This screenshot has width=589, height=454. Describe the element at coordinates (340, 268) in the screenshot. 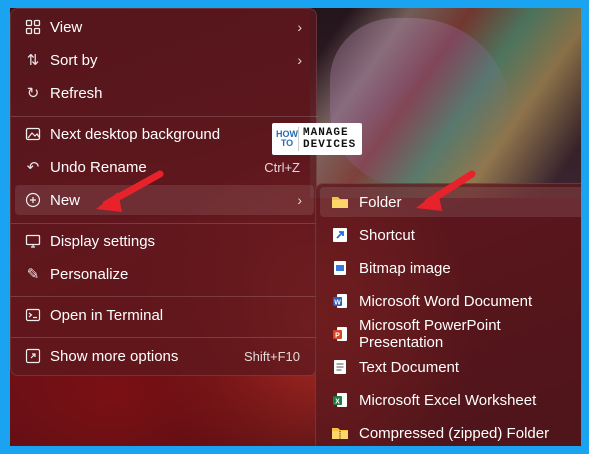

I see `bitmap-icon` at that location.